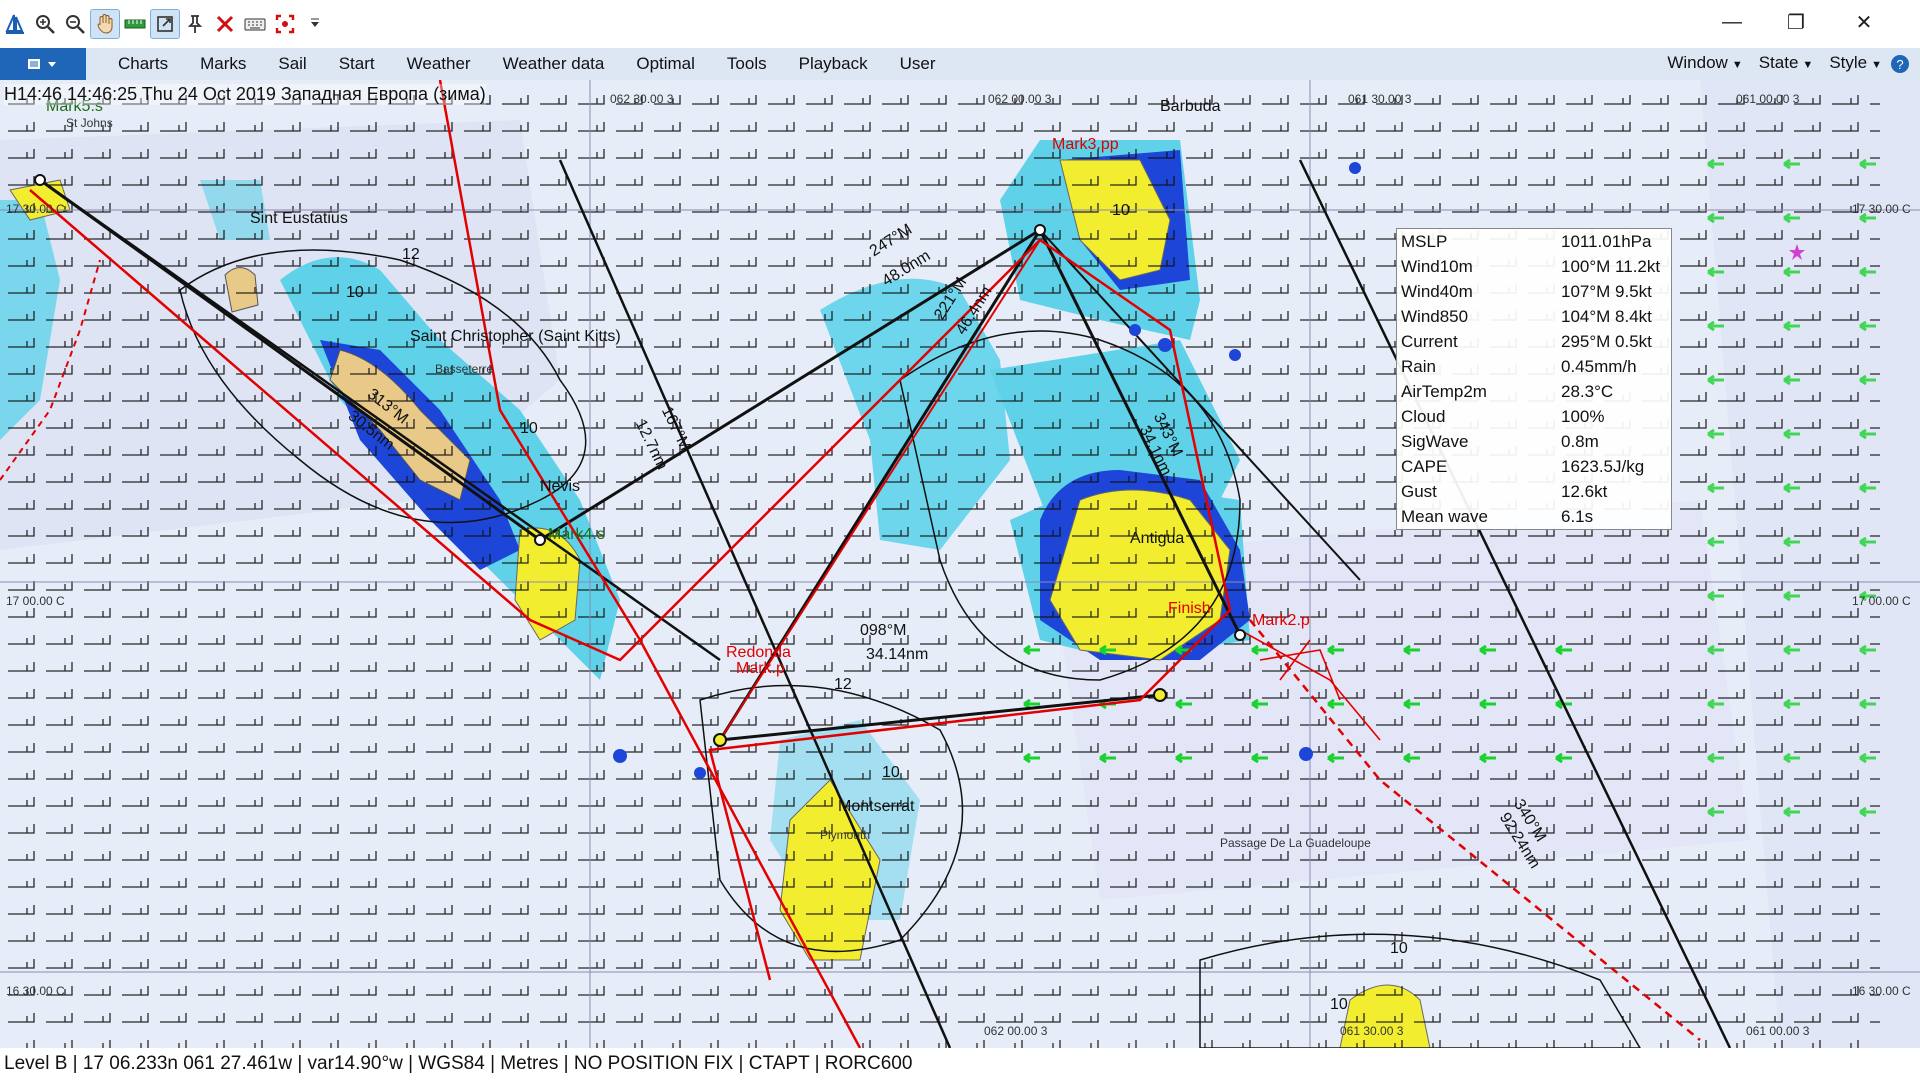 The height and width of the screenshot is (1080, 1920). What do you see at coordinates (255, 24) in the screenshot?
I see `keyboard-icon` at bounding box center [255, 24].